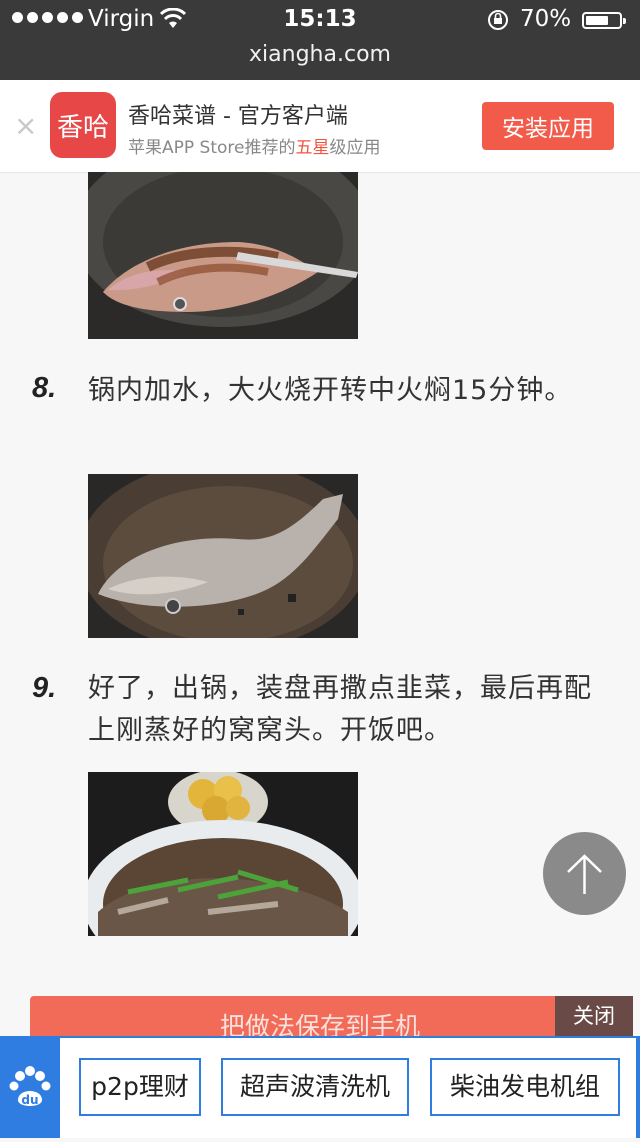 The image size is (640, 1142). What do you see at coordinates (594, 1016) in the screenshot?
I see `close-ad-button: 关闭` at bounding box center [594, 1016].